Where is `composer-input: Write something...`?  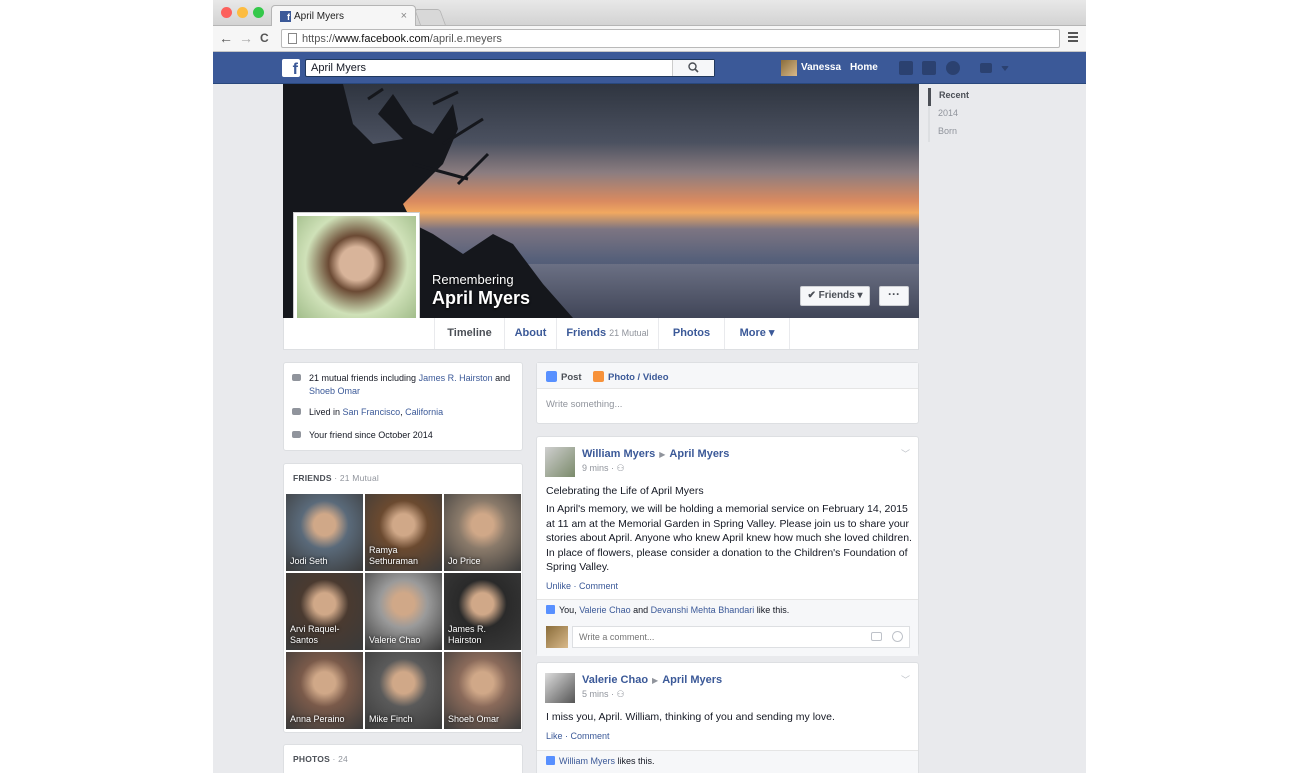 composer-input: Write something... is located at coordinates (584, 404).